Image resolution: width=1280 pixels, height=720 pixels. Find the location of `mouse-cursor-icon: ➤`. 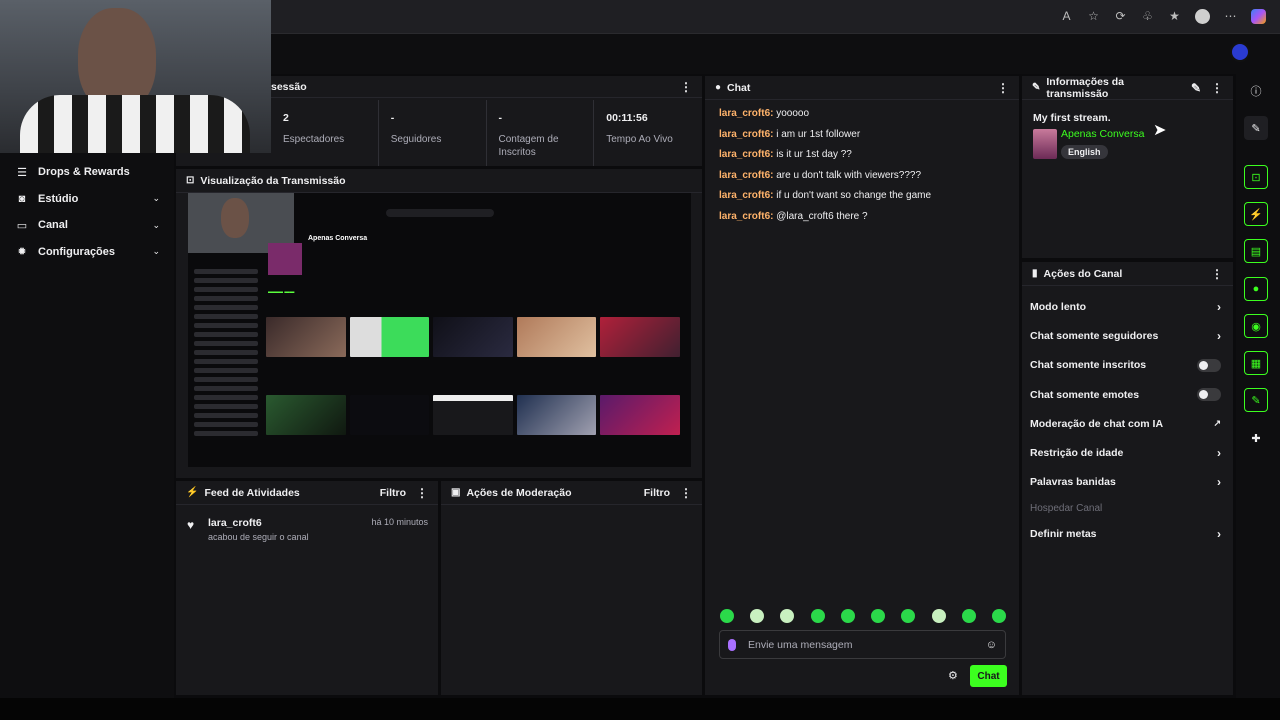

mouse-cursor-icon: ➤ is located at coordinates (1160, 130).